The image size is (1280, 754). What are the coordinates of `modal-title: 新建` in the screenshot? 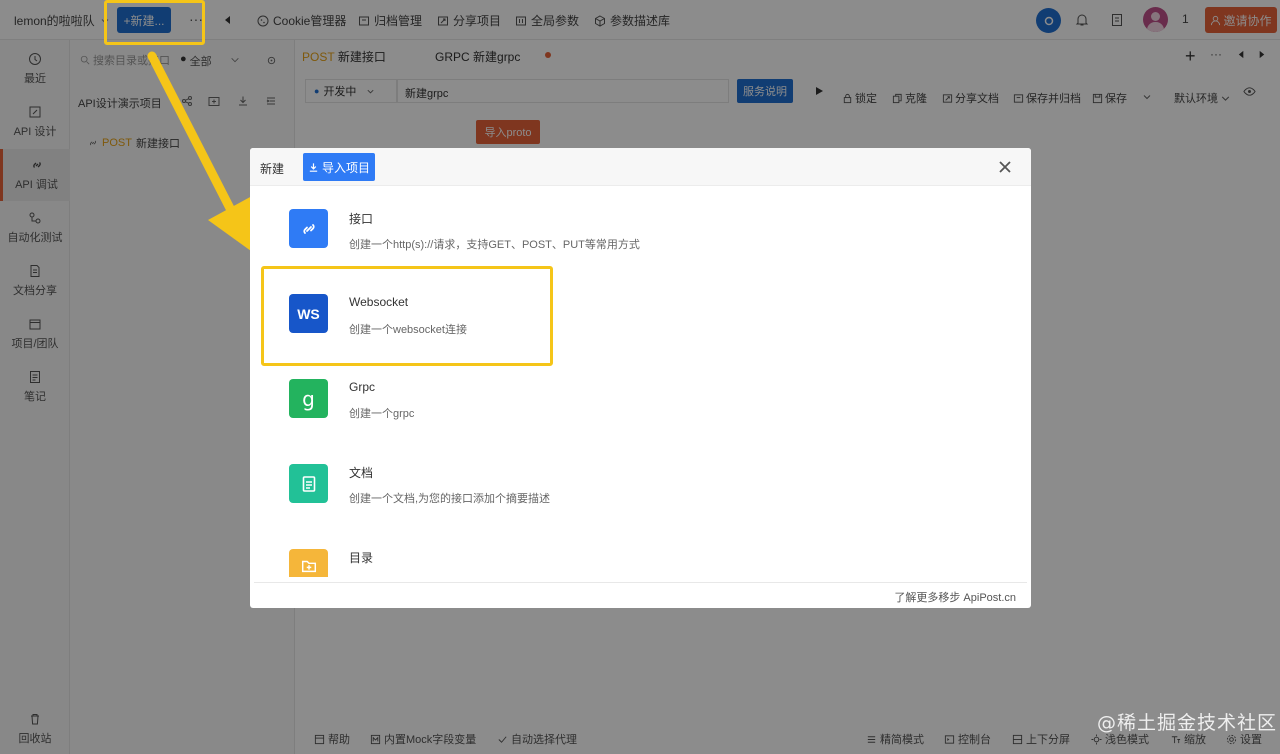 It's located at (272, 169).